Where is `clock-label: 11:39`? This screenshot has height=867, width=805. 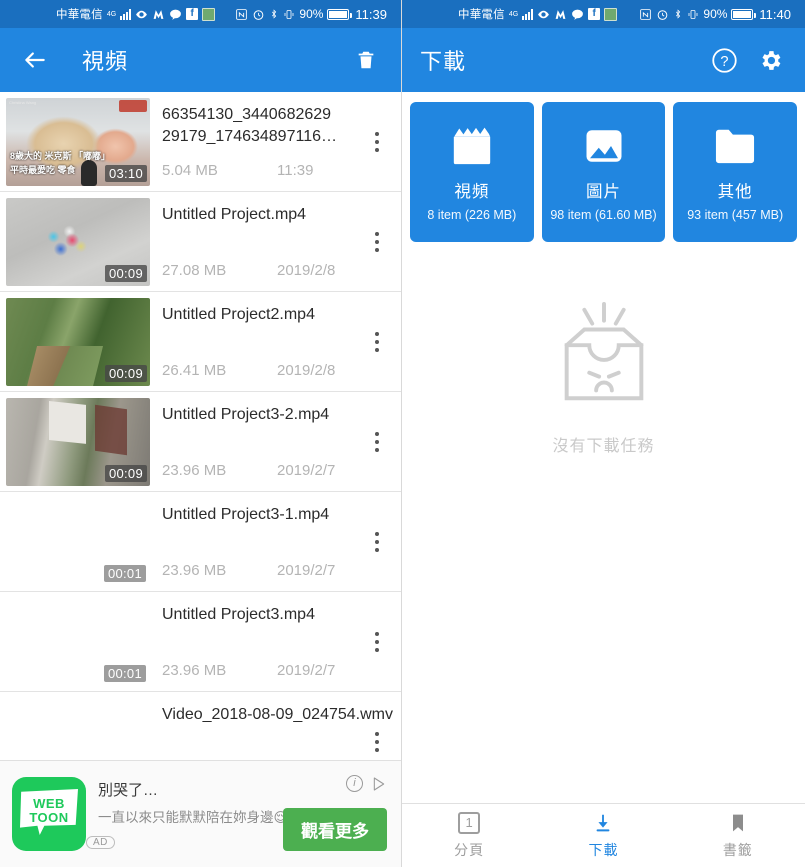
clock-label: 11:39 is located at coordinates (371, 14).